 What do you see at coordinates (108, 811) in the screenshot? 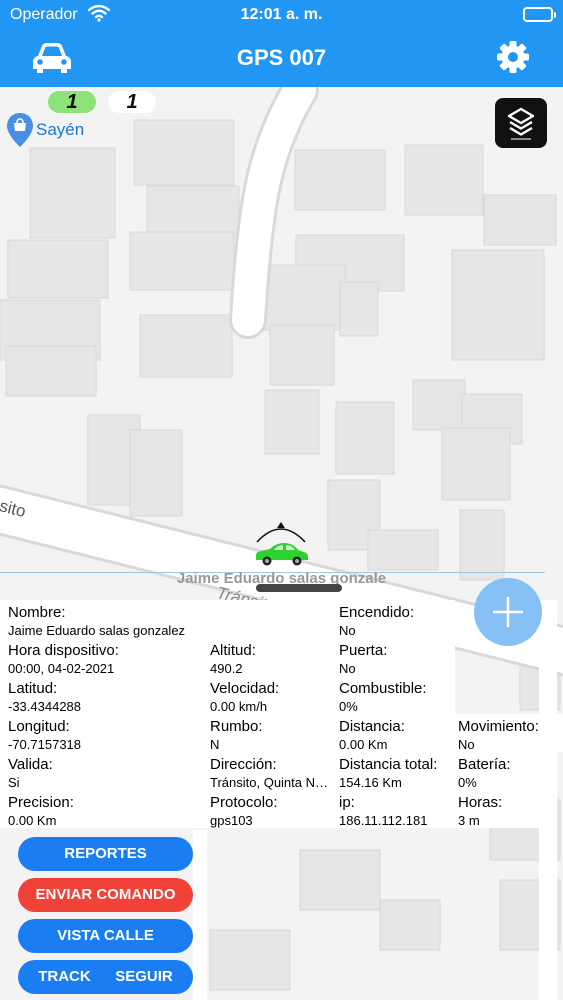
I see `info-precision: Precision: 0.00 Km` at bounding box center [108, 811].